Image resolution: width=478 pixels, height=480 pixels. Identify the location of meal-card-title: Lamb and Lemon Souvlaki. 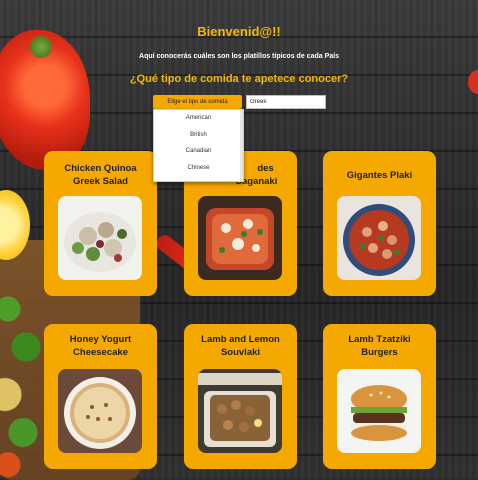
(240, 346).